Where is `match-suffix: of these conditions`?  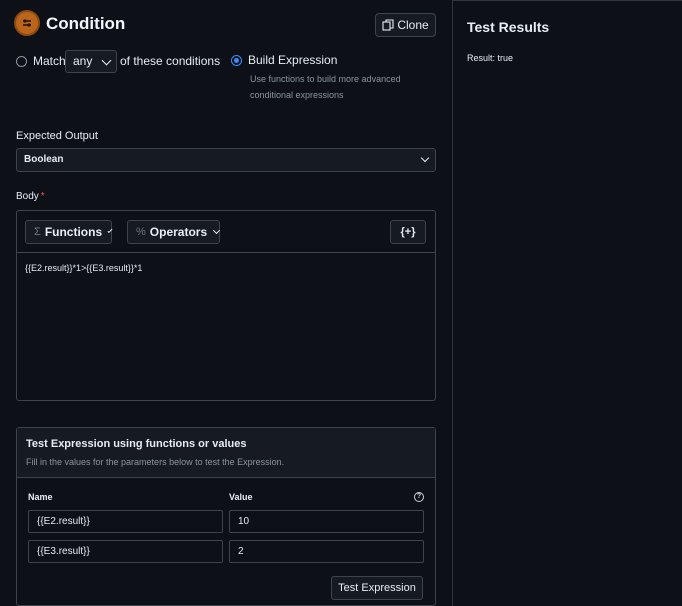 match-suffix: of these conditions is located at coordinates (170, 61).